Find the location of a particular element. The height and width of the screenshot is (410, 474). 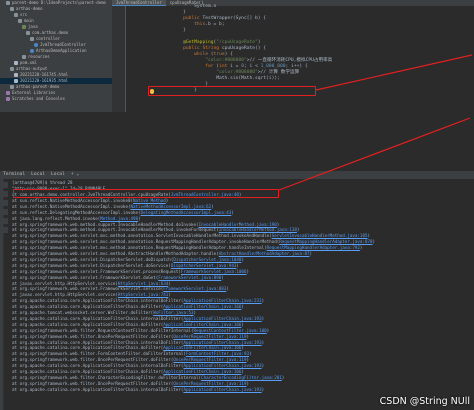

source-link: AbstractHandlerMethodAdapter.java:87 is located at coordinates (264, 253).